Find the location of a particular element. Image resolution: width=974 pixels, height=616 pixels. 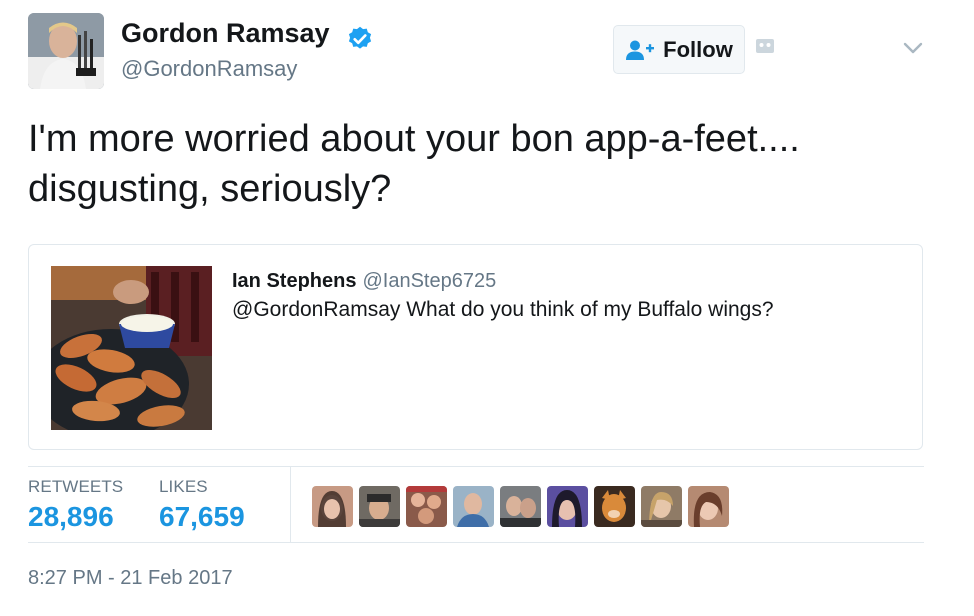

retweets-label: RETWEETS is located at coordinates (76, 486).